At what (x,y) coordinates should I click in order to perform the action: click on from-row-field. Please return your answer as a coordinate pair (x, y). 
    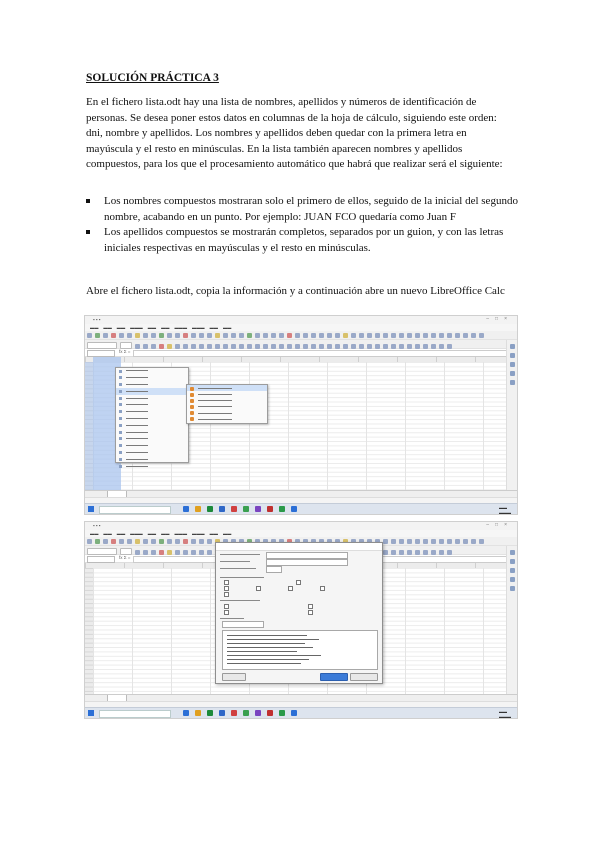
    Looking at the image, I should click on (274, 569).